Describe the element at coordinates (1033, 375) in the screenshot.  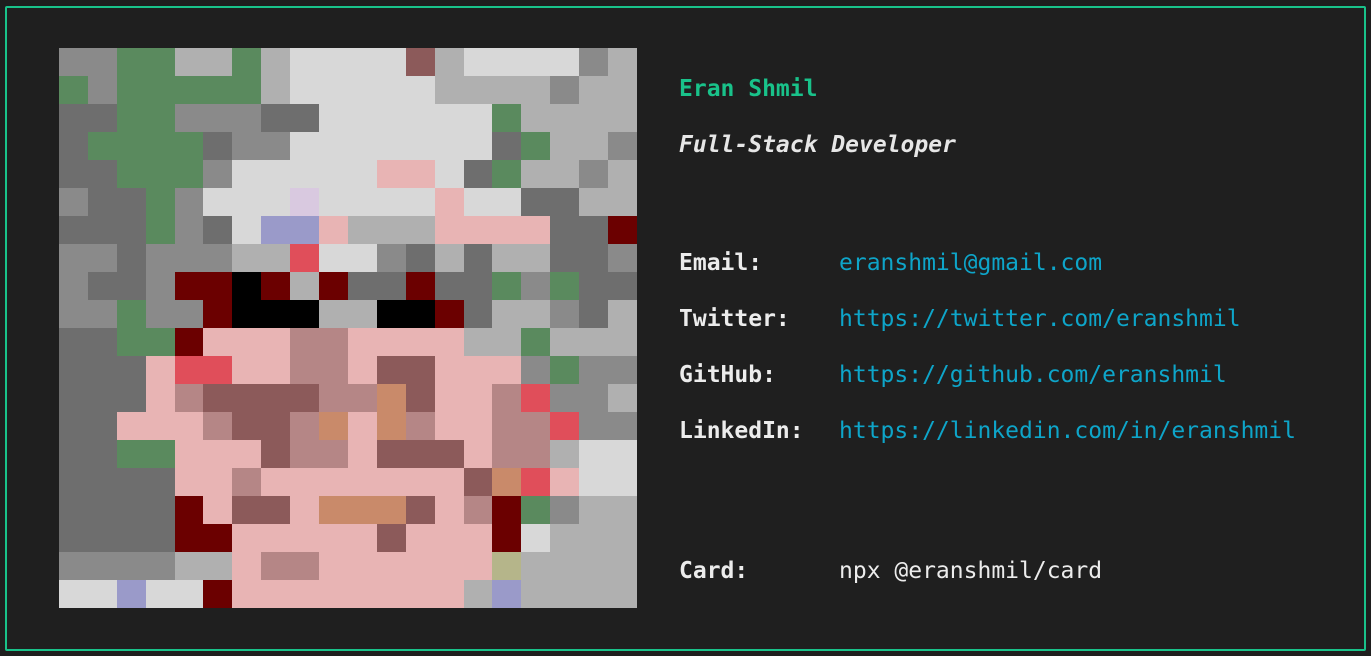
I see `github-link: https://github.com/eranshmil` at that location.